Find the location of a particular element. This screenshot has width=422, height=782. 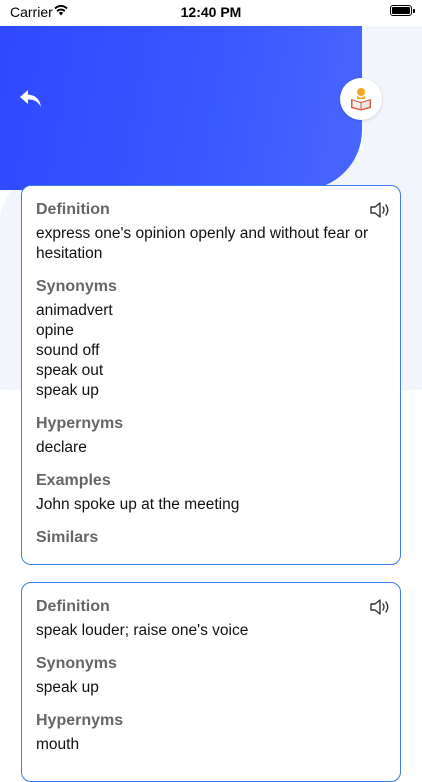

synonyms-section: Synonyms speak up is located at coordinates (211, 676).